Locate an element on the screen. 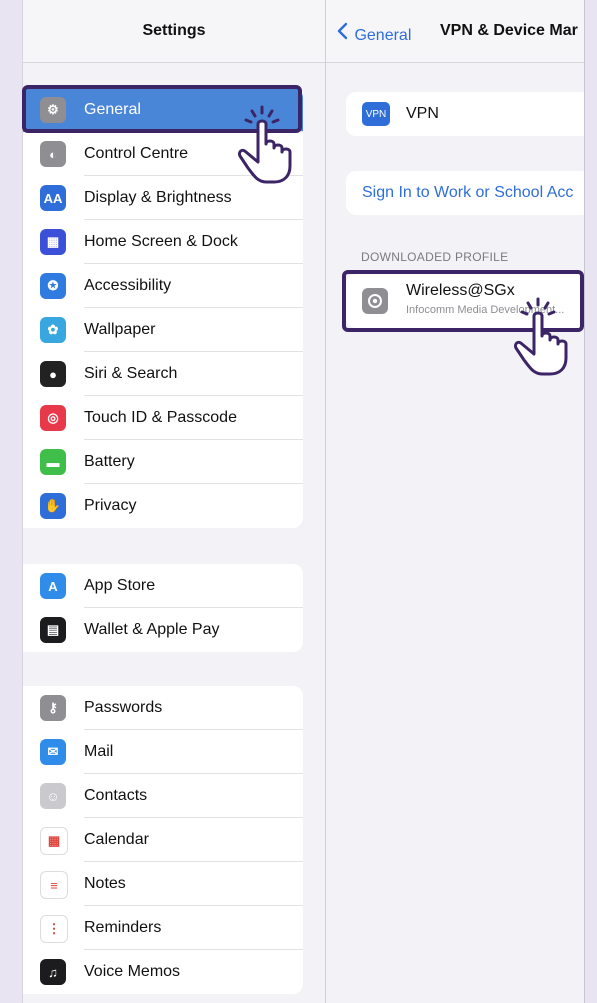 The height and width of the screenshot is (1003, 597). notes-icon: ≡ is located at coordinates (54, 885).